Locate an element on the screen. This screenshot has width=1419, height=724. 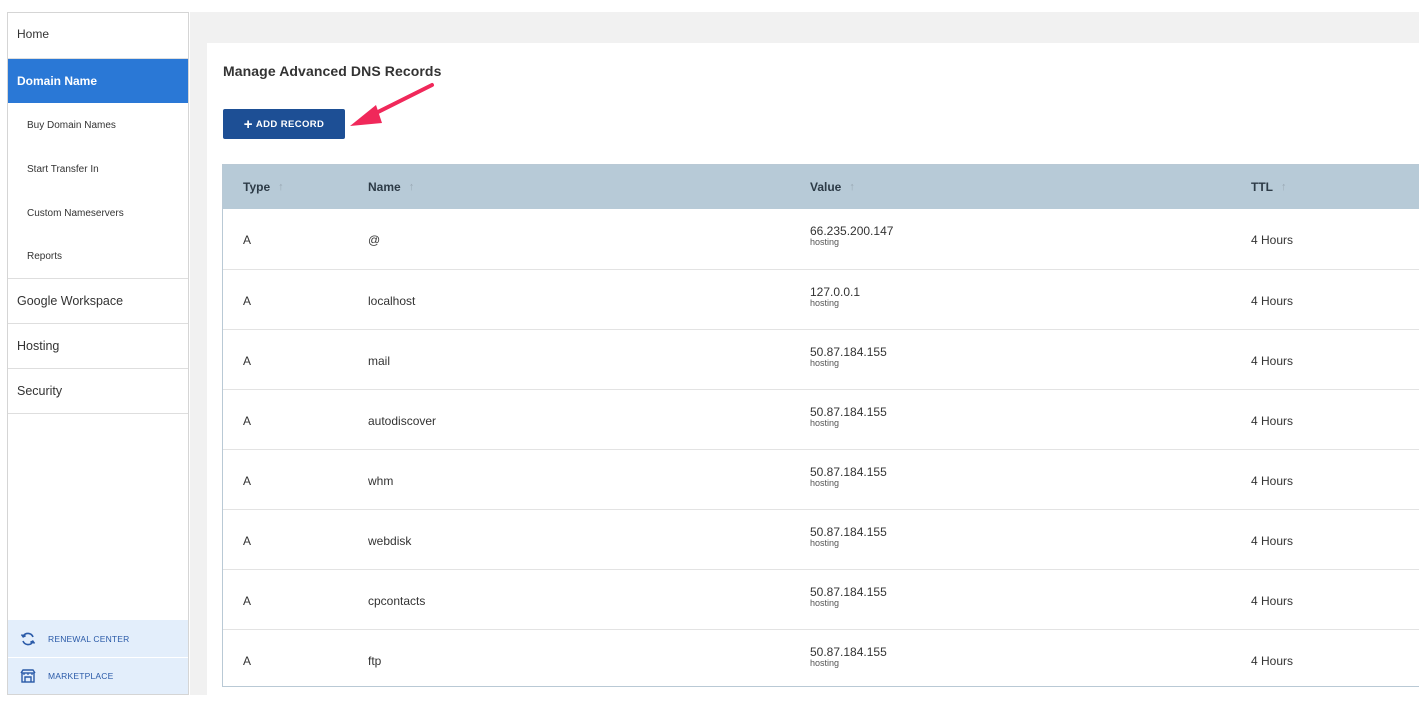
storefront-icon is located at coordinates (28, 676).